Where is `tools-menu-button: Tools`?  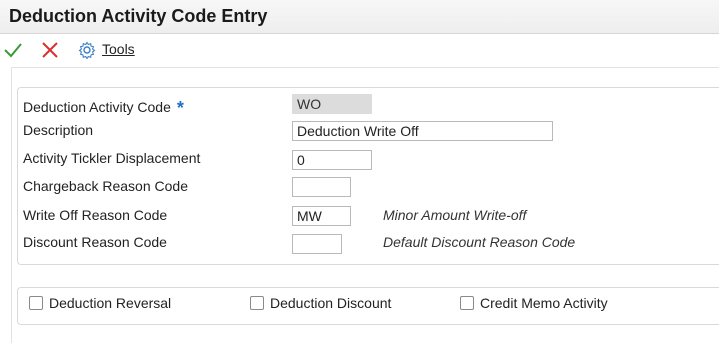 tools-menu-button: Tools is located at coordinates (110, 50).